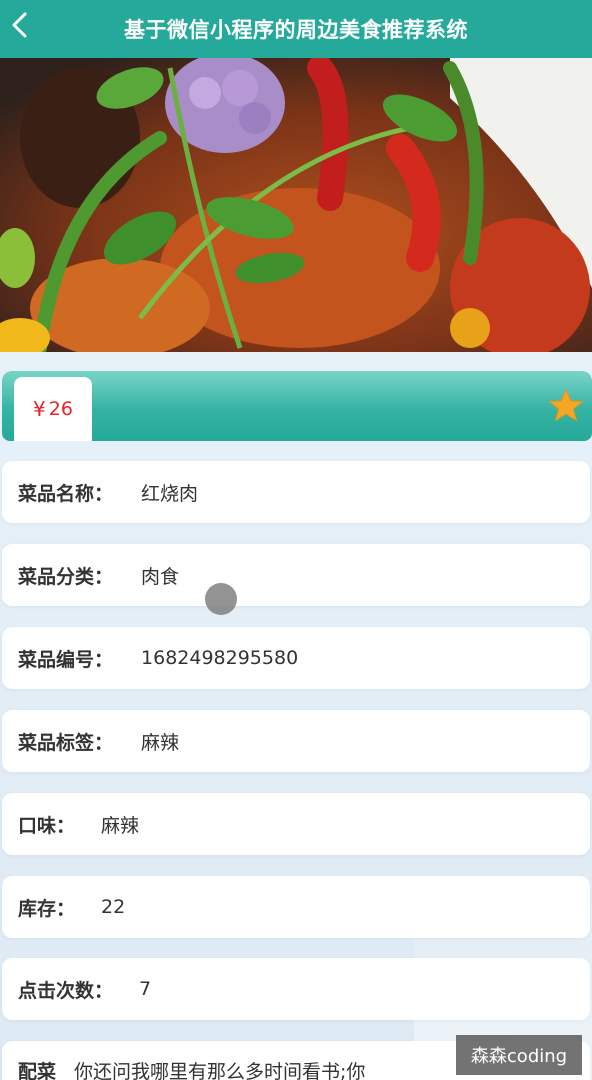 The height and width of the screenshot is (1080, 592). What do you see at coordinates (220, 658) in the screenshot?
I see `detail-value: 1682498295580` at bounding box center [220, 658].